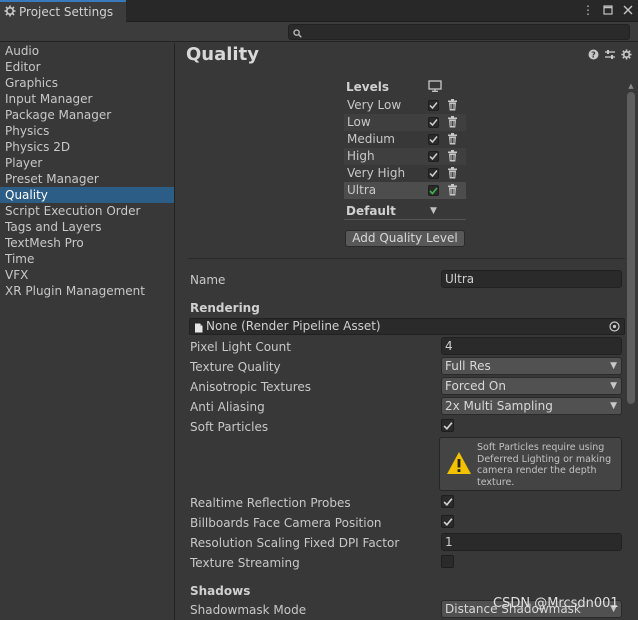 This screenshot has height=620, width=638. What do you see at coordinates (87, 179) in the screenshot?
I see `sidebar-item-preset-manager: Preset Manager` at bounding box center [87, 179].